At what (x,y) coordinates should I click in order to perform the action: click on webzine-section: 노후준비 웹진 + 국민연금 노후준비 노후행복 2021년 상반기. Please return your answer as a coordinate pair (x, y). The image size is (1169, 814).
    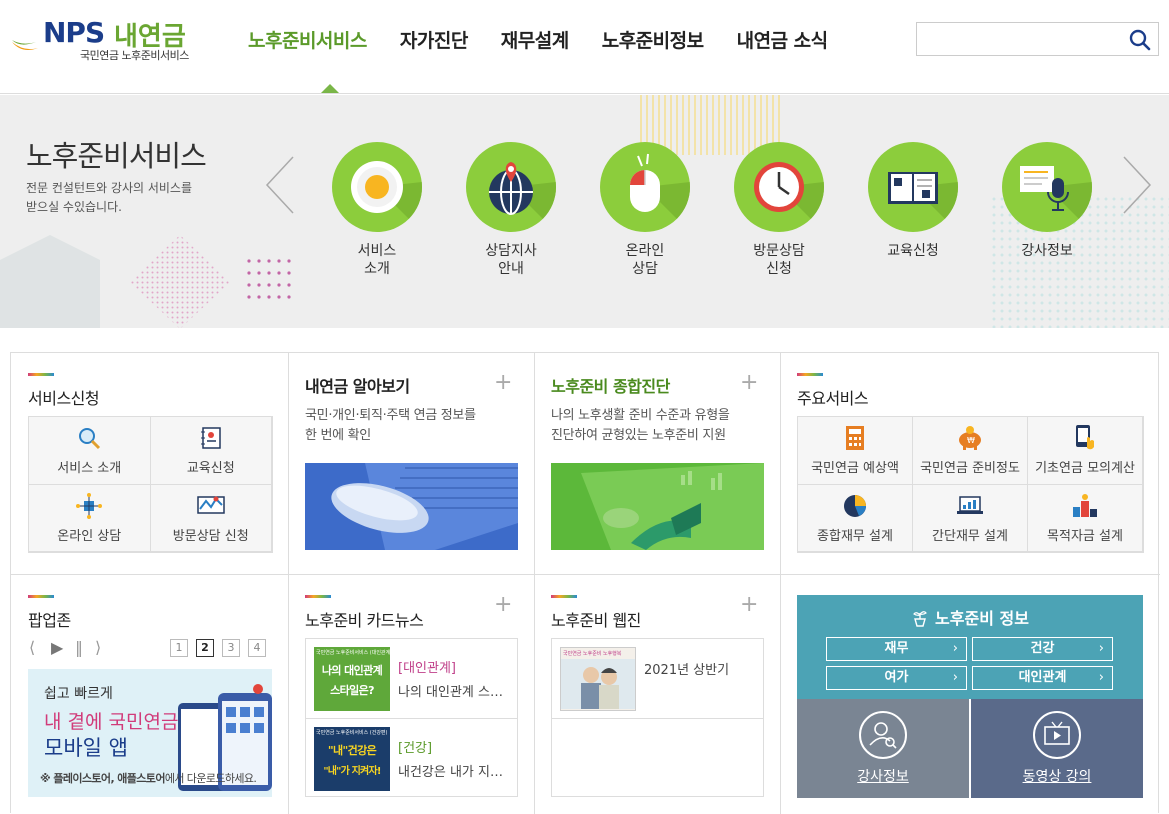
    Looking at the image, I should click on (658, 694).